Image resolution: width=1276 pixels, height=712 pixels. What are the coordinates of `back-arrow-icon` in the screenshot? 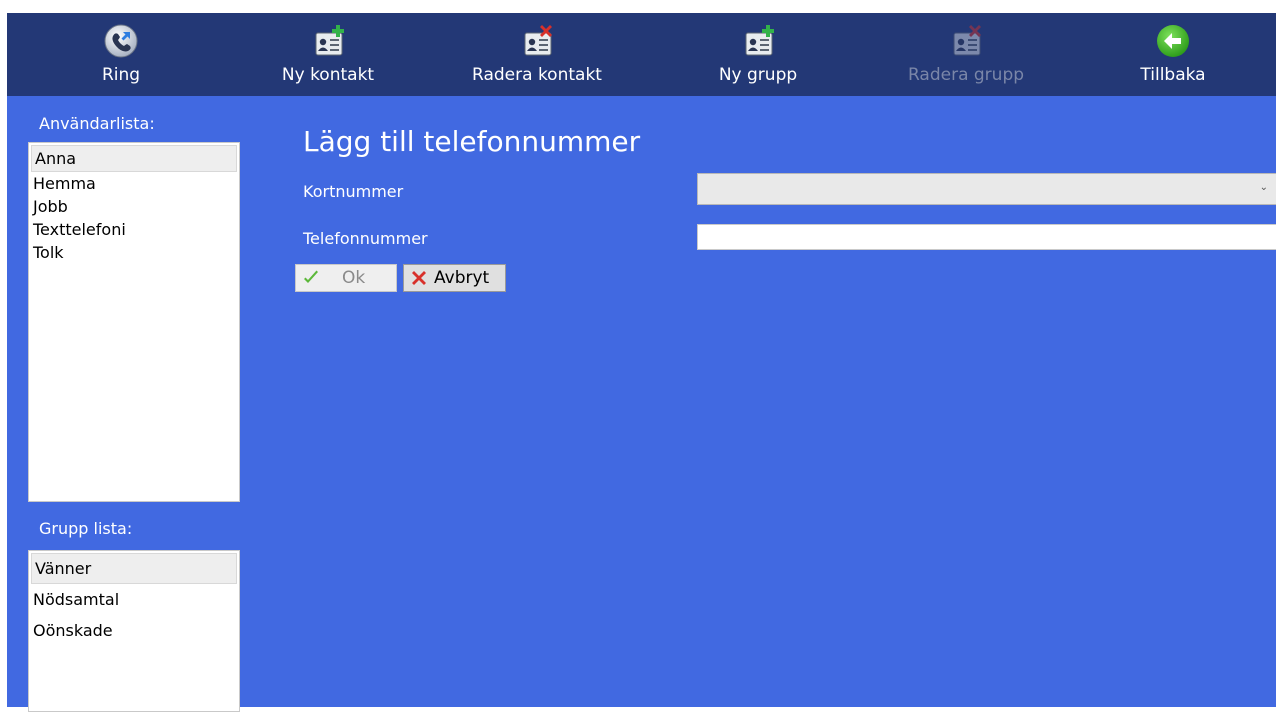 It's located at (1173, 41).